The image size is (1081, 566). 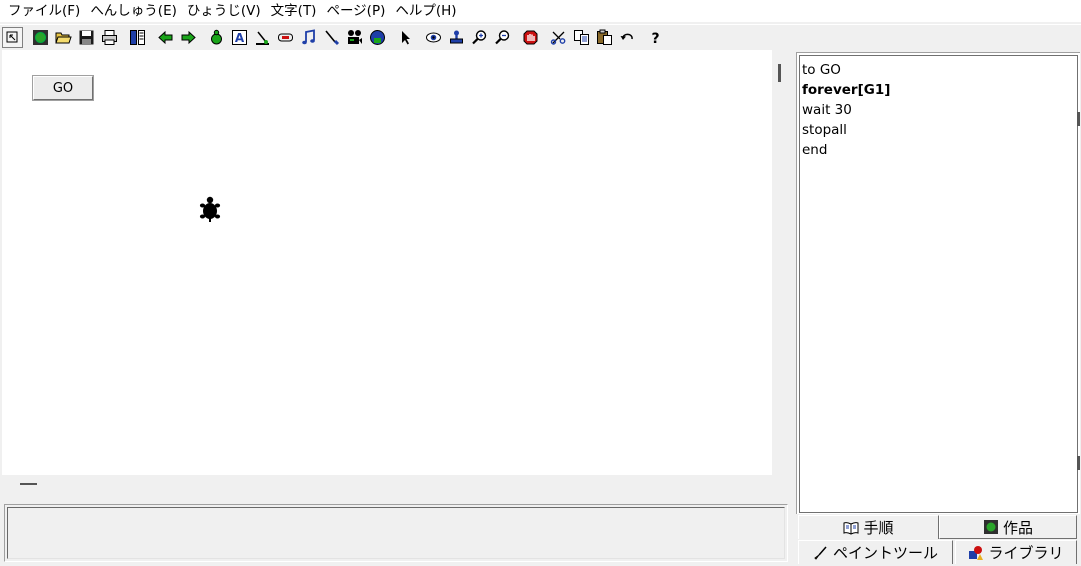 I want to click on undo-icon, so click(x=626, y=36).